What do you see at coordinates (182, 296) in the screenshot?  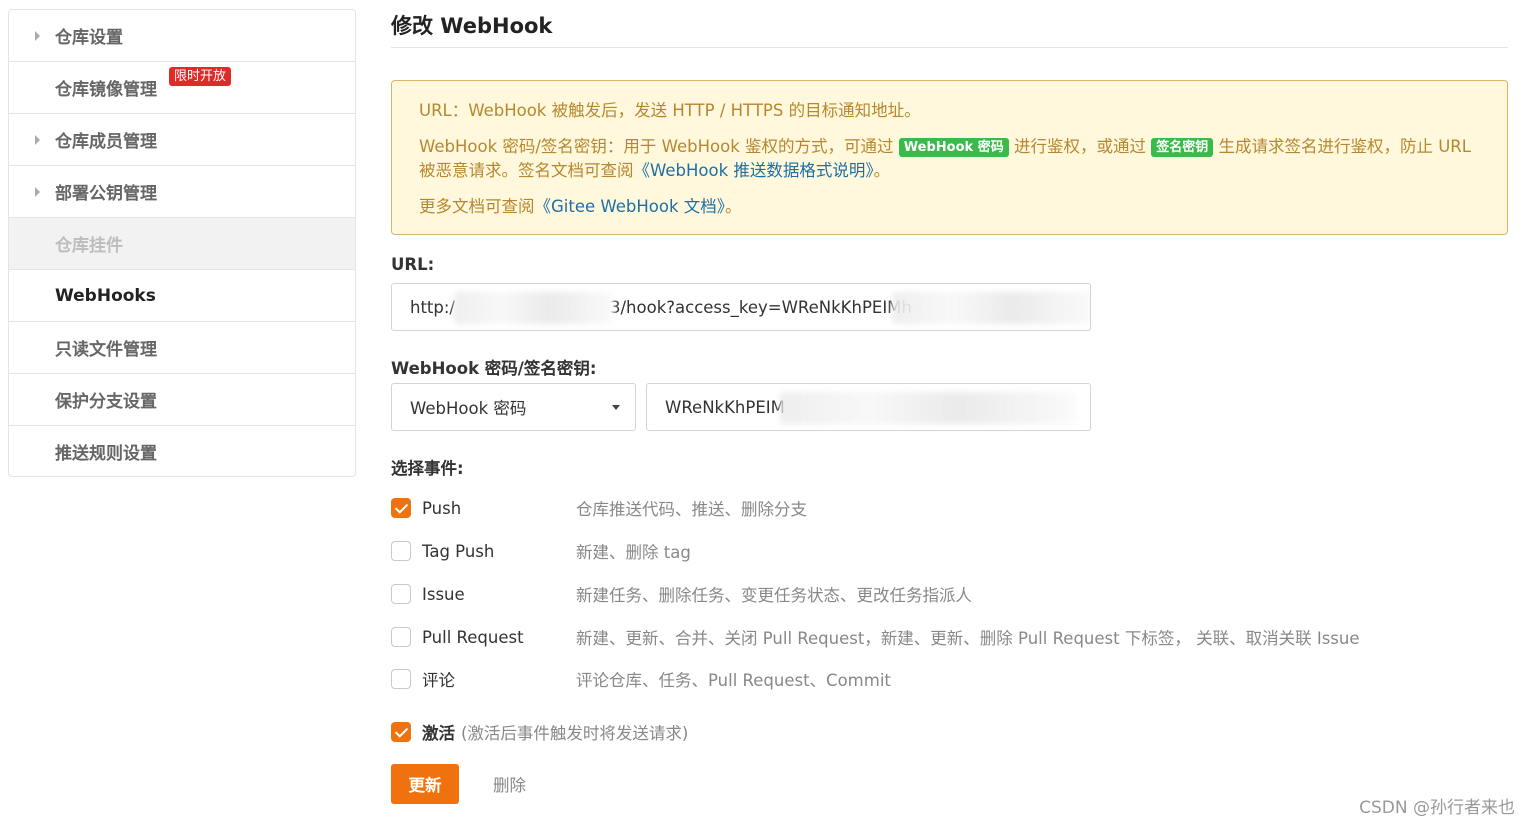 I see `sidebar-item-webhooks: WebHooks` at bounding box center [182, 296].